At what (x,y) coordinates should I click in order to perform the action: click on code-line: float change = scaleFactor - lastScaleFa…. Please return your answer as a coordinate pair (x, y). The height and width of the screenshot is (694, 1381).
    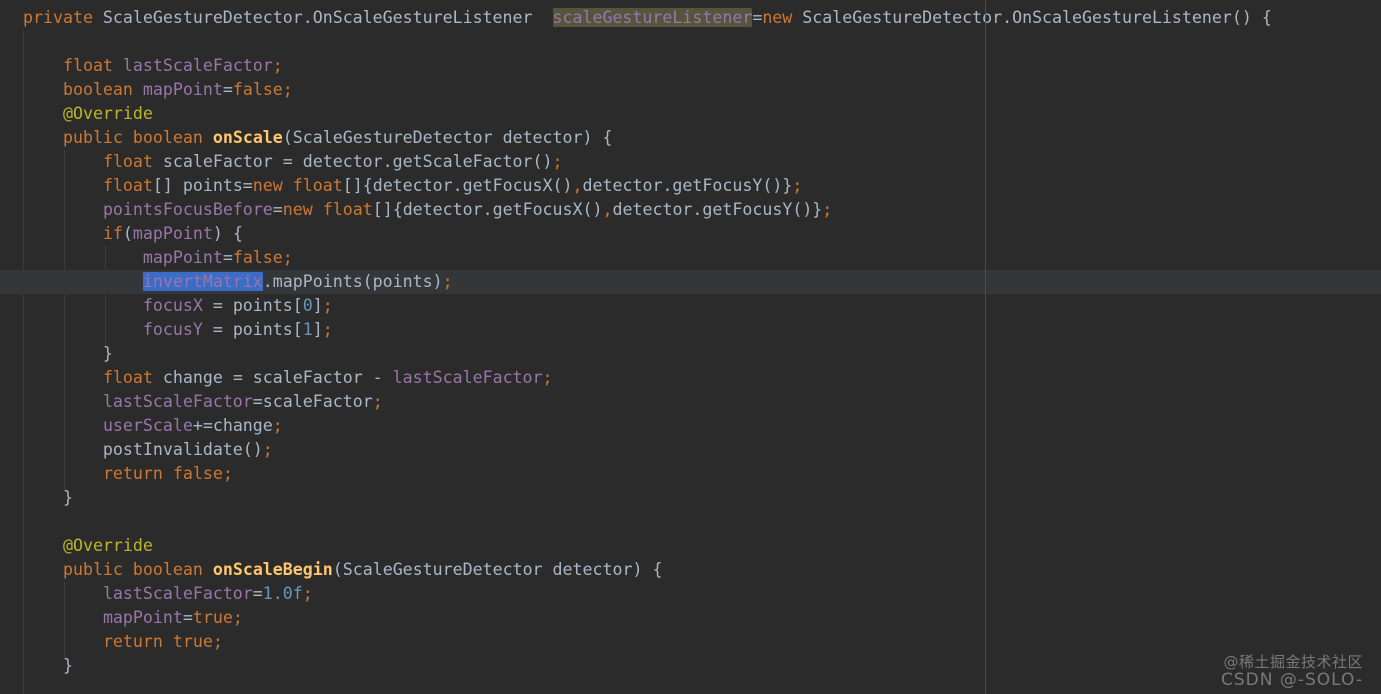
    Looking at the image, I should click on (690, 378).